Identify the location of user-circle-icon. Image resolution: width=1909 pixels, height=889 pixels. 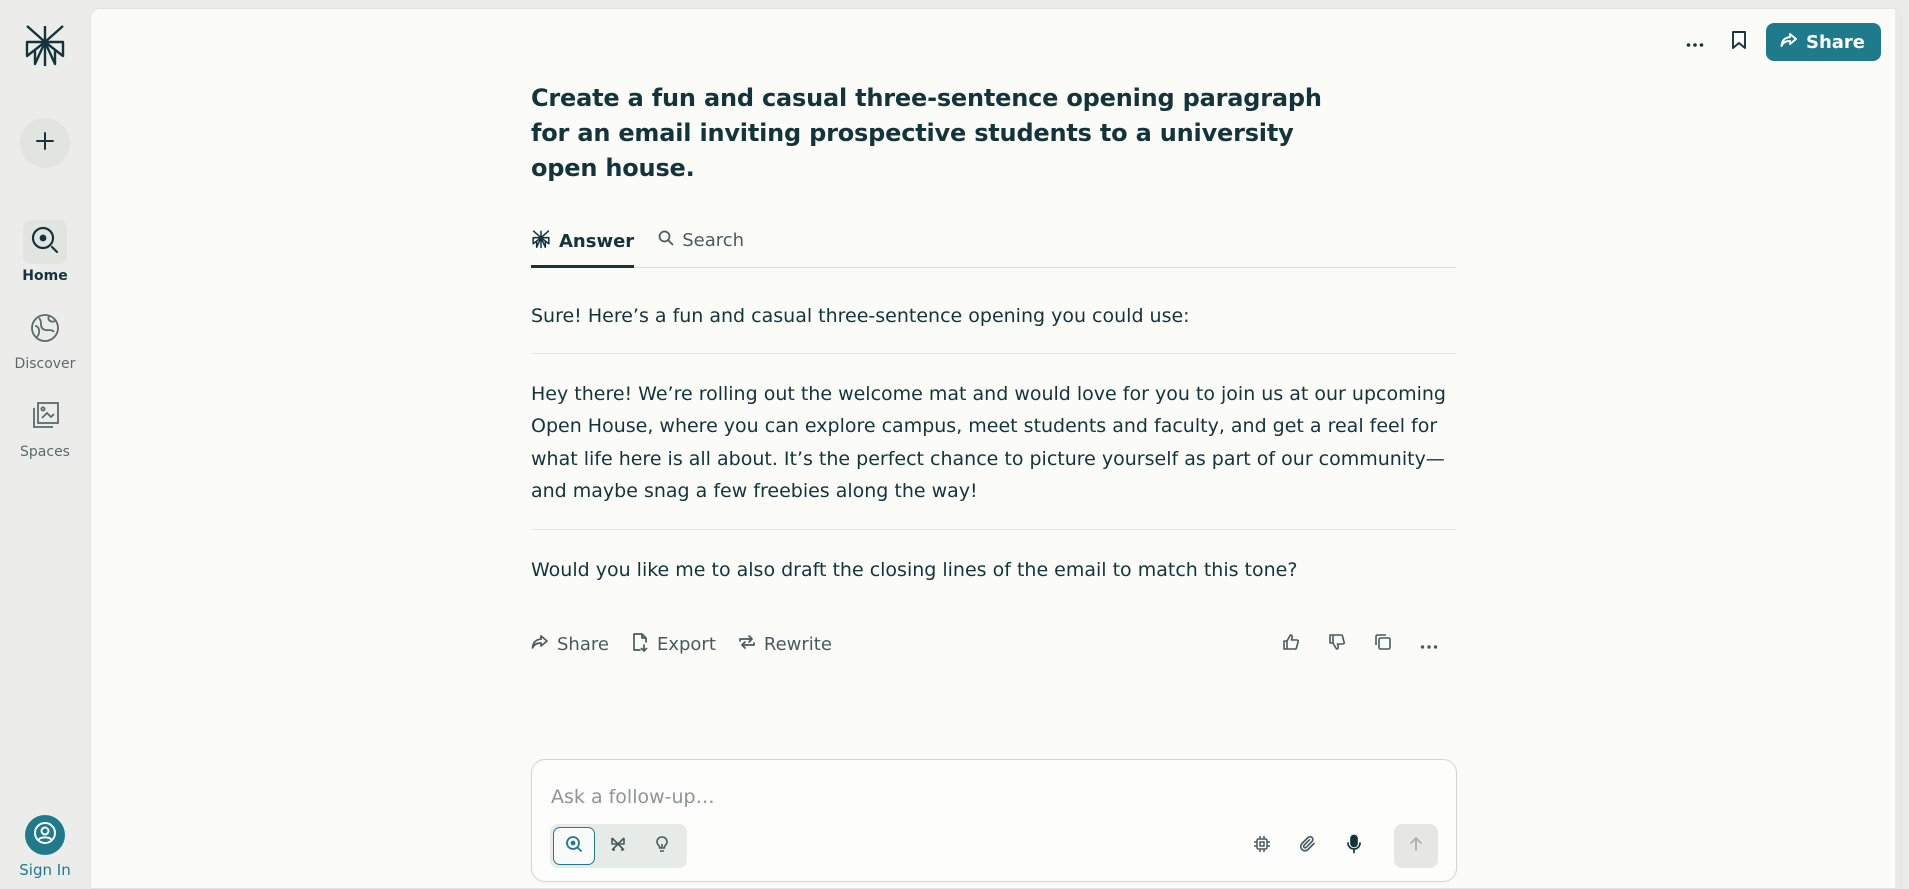
(45, 835).